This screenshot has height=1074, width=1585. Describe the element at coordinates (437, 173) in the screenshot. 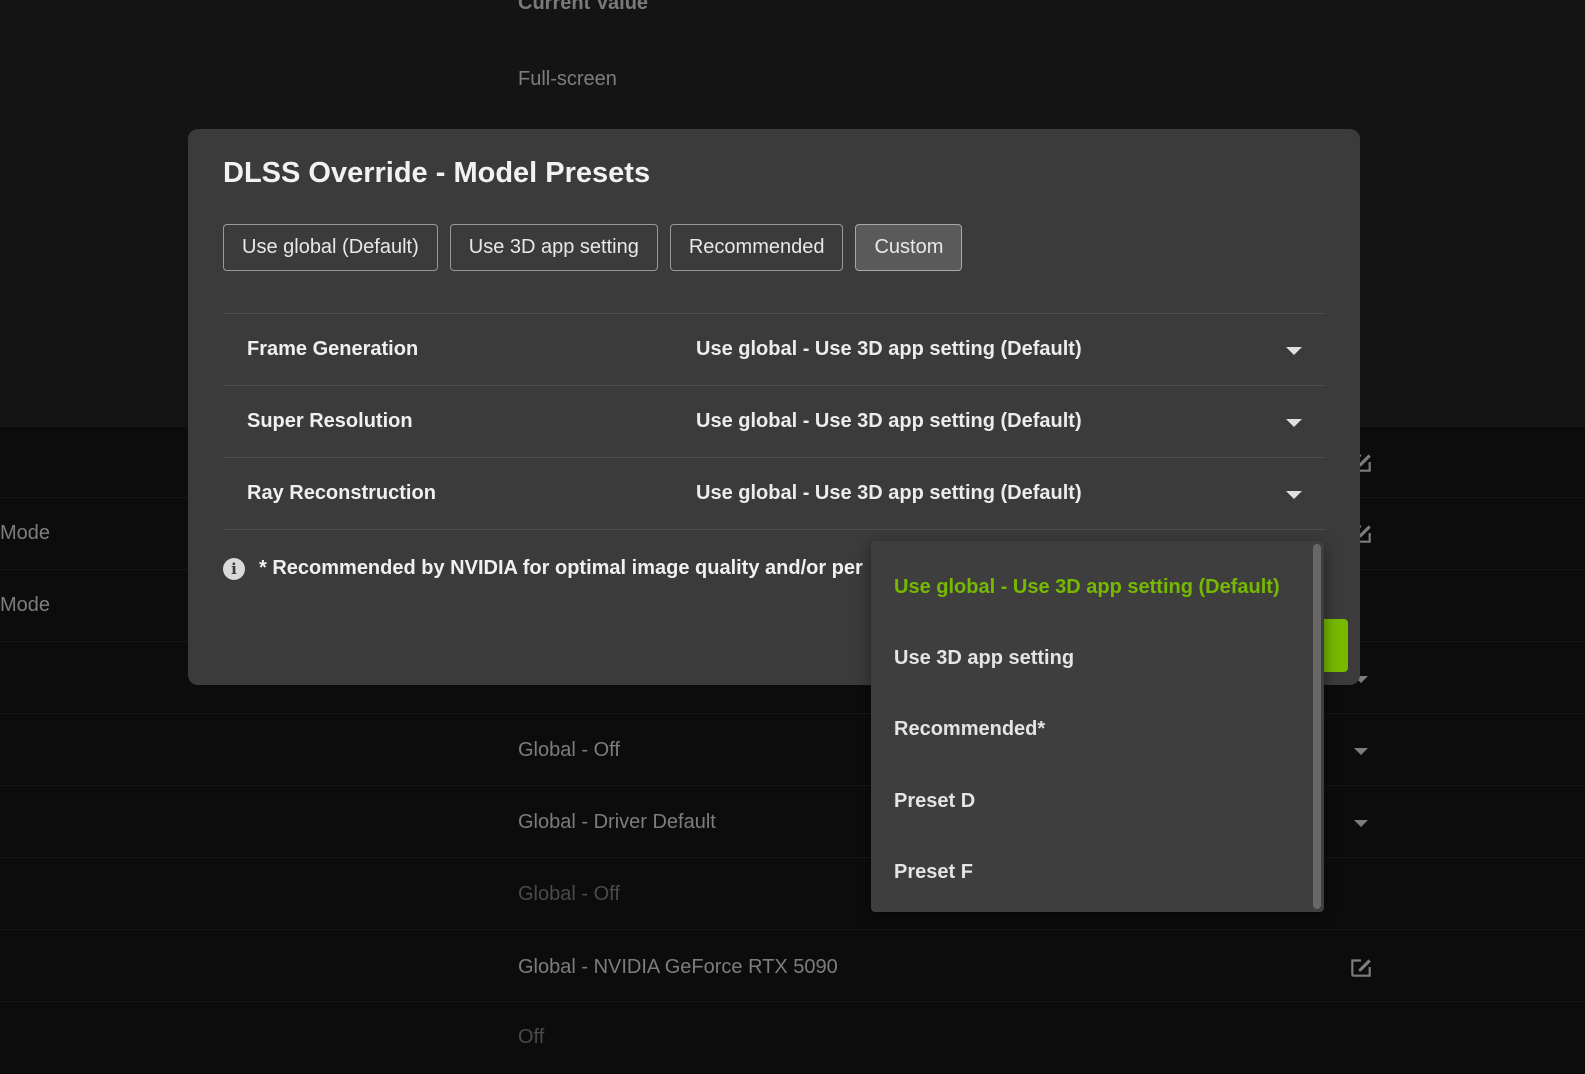

I see `modal-title: DLSS Override - Model Presets` at that location.